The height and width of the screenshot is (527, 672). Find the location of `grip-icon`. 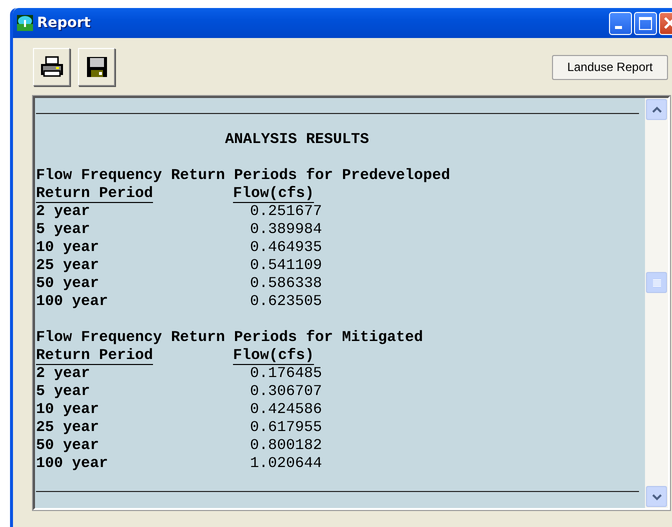

grip-icon is located at coordinates (656, 282).